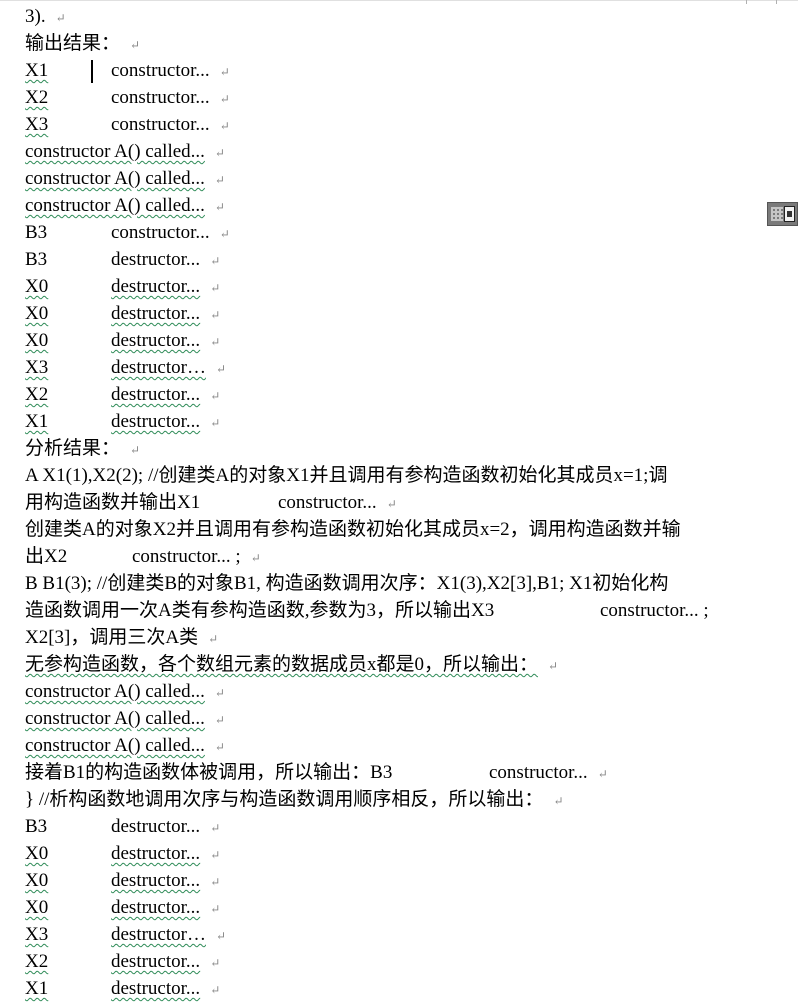 This screenshot has height=1004, width=798. Describe the element at coordinates (122, 637) in the screenshot. I see `analysis-line: X2[3]，调用三次A类 ↵` at that location.